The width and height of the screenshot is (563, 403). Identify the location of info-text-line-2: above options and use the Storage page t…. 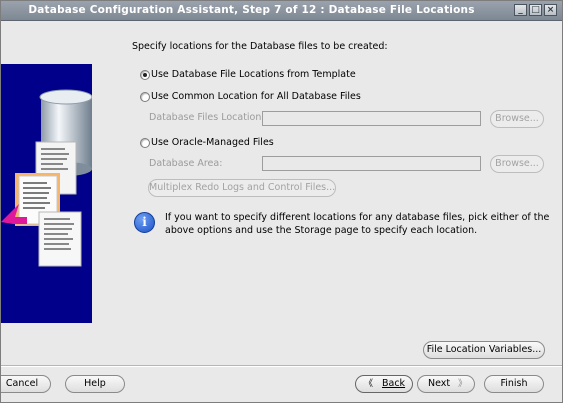
(321, 230).